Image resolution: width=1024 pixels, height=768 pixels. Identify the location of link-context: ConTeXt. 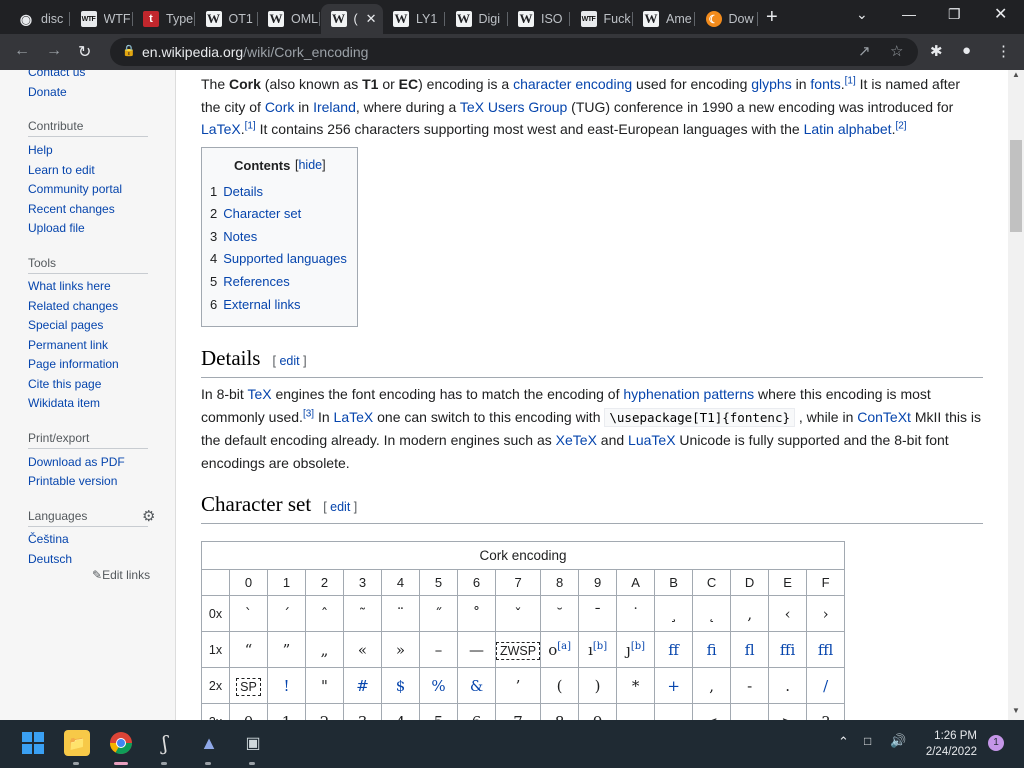
(884, 417).